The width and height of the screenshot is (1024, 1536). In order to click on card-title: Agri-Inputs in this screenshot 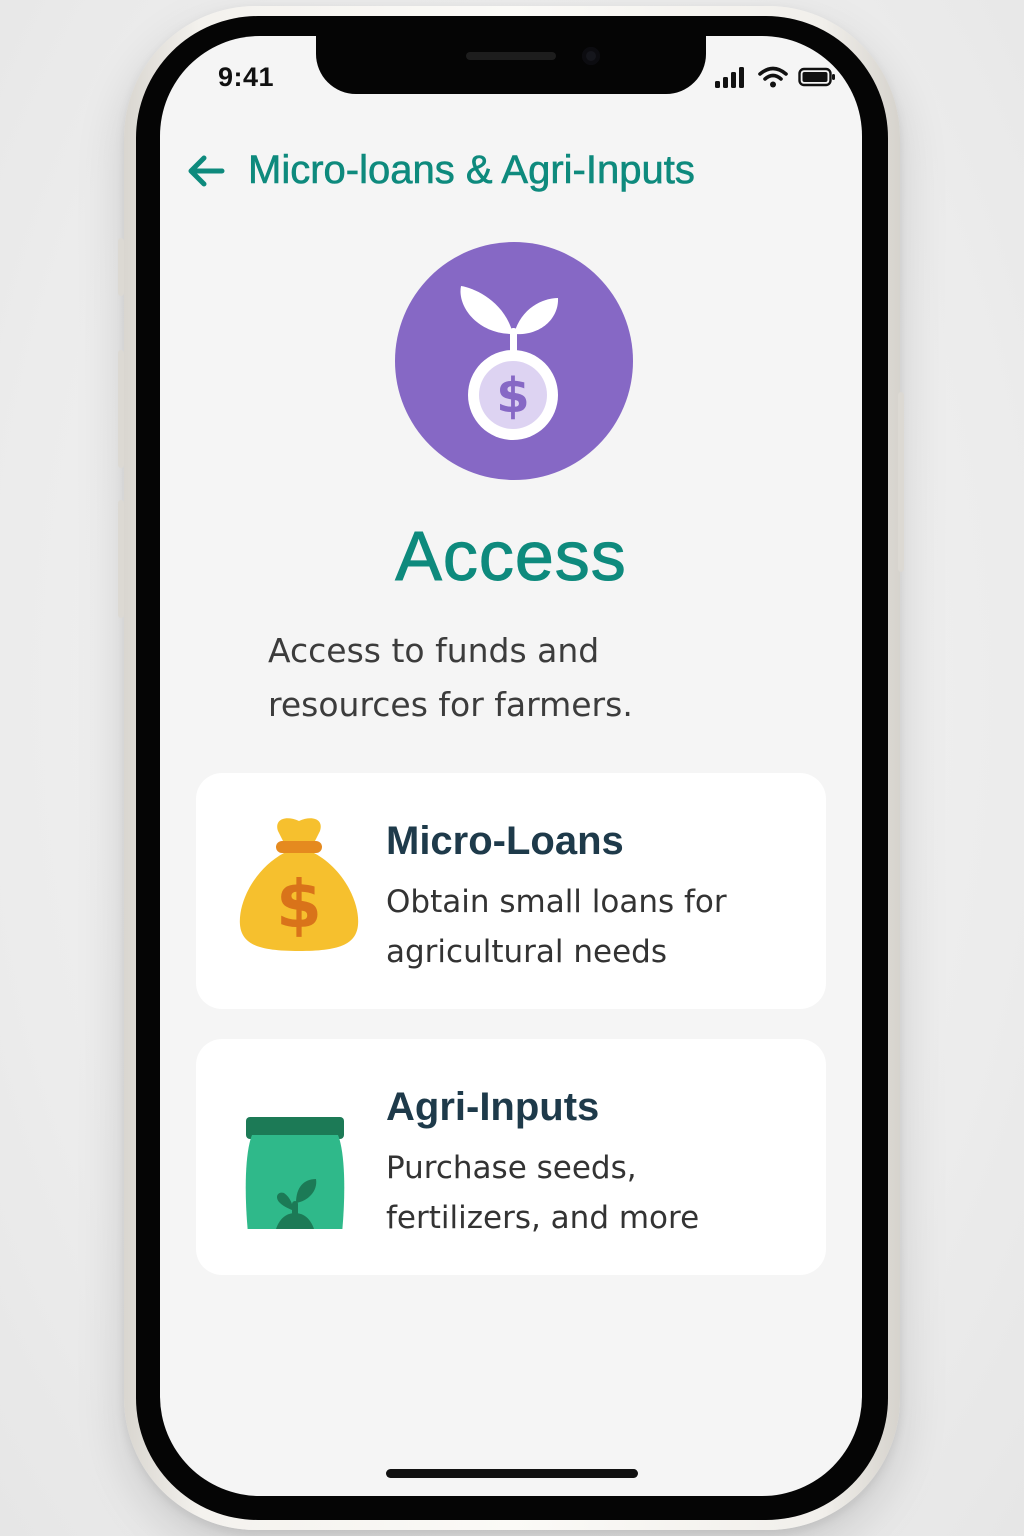, I will do `click(493, 1107)`.